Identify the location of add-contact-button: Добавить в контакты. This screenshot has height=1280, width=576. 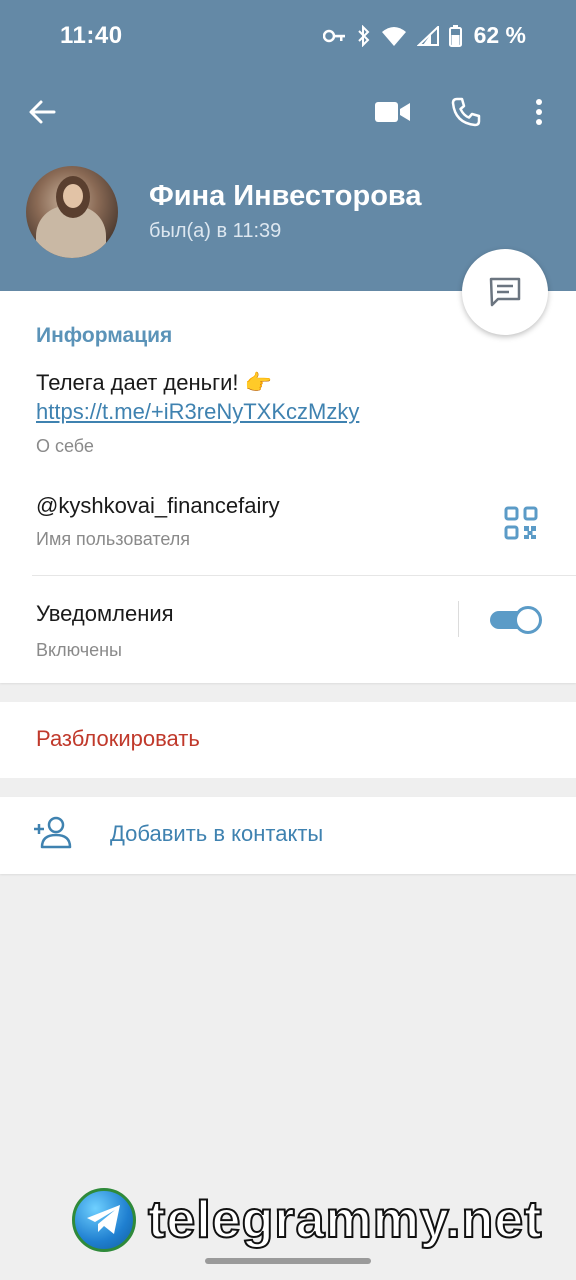
(288, 835).